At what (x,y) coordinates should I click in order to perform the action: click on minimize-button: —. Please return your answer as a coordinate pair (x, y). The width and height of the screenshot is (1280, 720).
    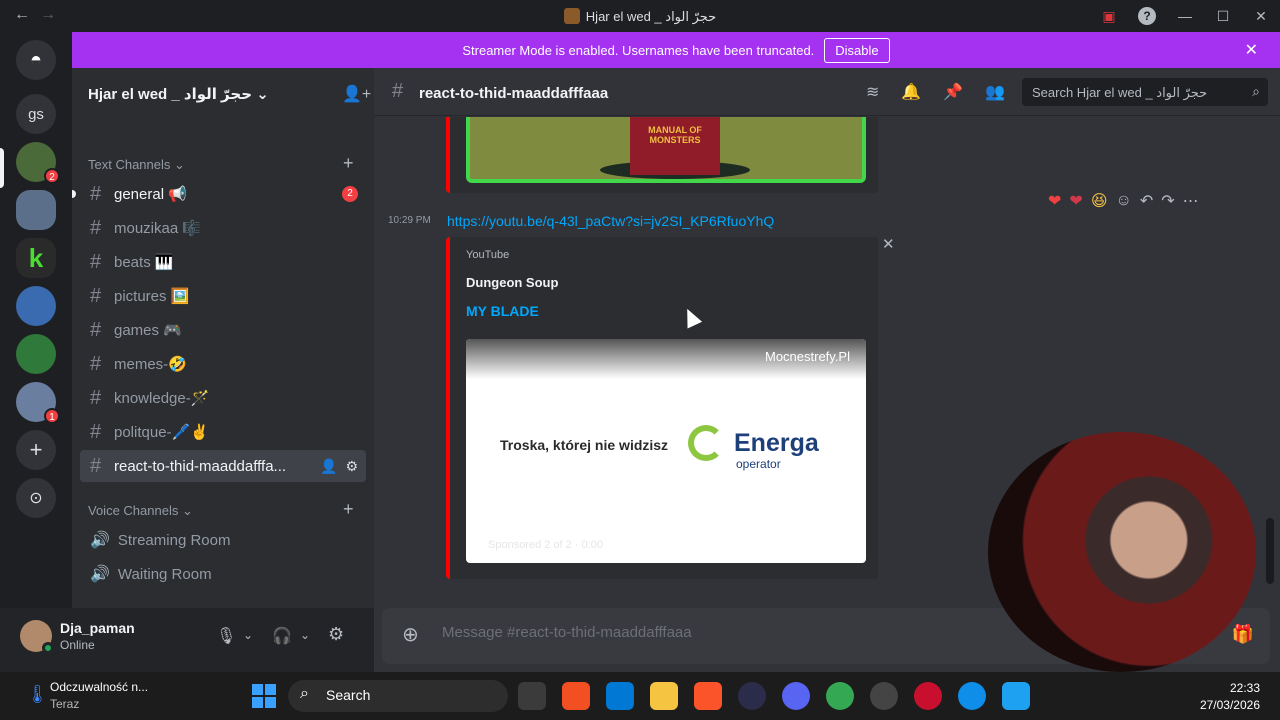
    Looking at the image, I should click on (1185, 16).